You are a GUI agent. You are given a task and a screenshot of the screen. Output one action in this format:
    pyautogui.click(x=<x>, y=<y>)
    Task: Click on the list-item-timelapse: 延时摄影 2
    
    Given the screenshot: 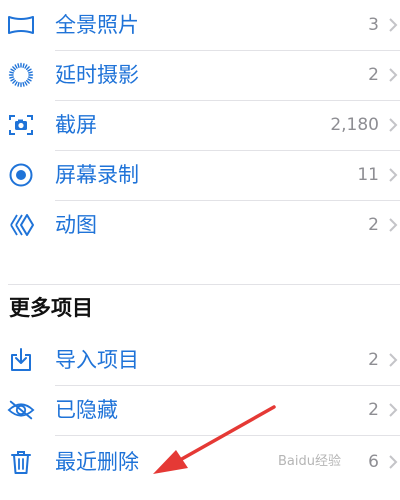 What is the action you would take?
    pyautogui.click(x=200, y=75)
    